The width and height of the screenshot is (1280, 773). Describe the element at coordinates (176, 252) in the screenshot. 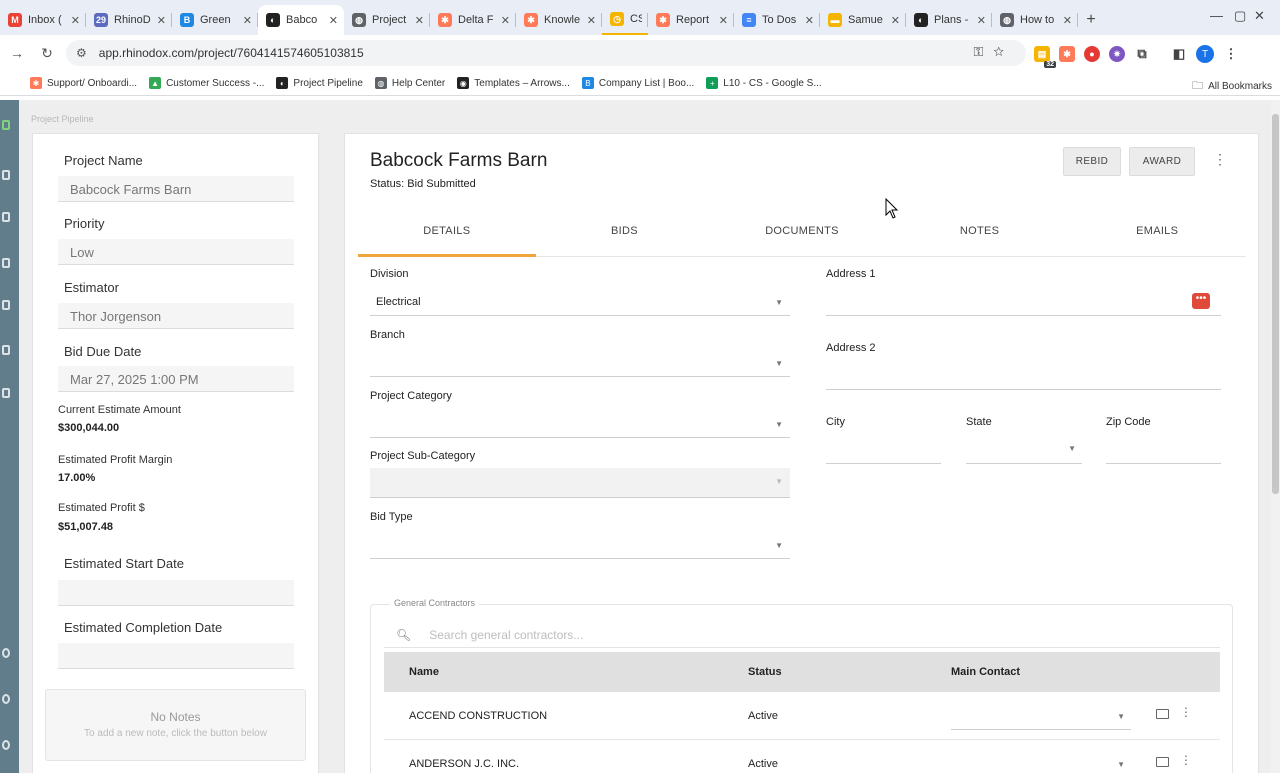

I see `priority-field: Low` at that location.